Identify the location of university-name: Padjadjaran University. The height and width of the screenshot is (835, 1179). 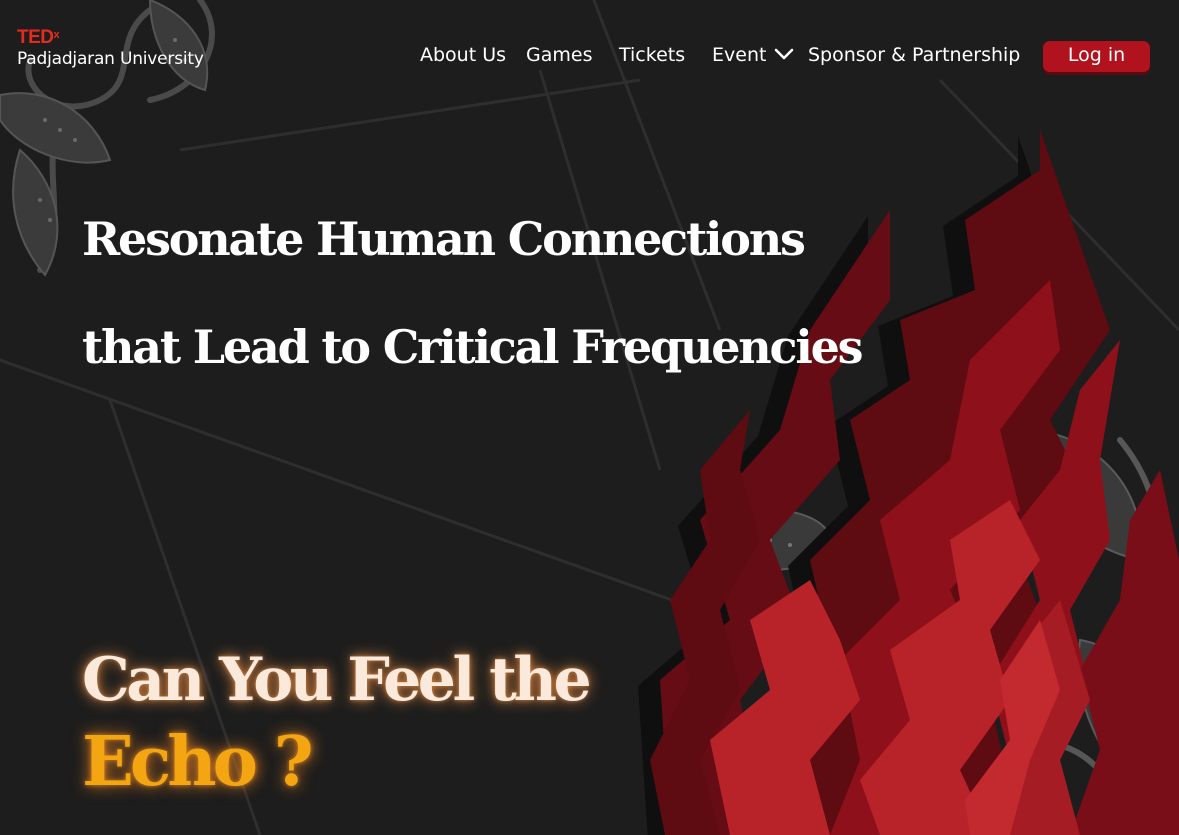
(110, 59).